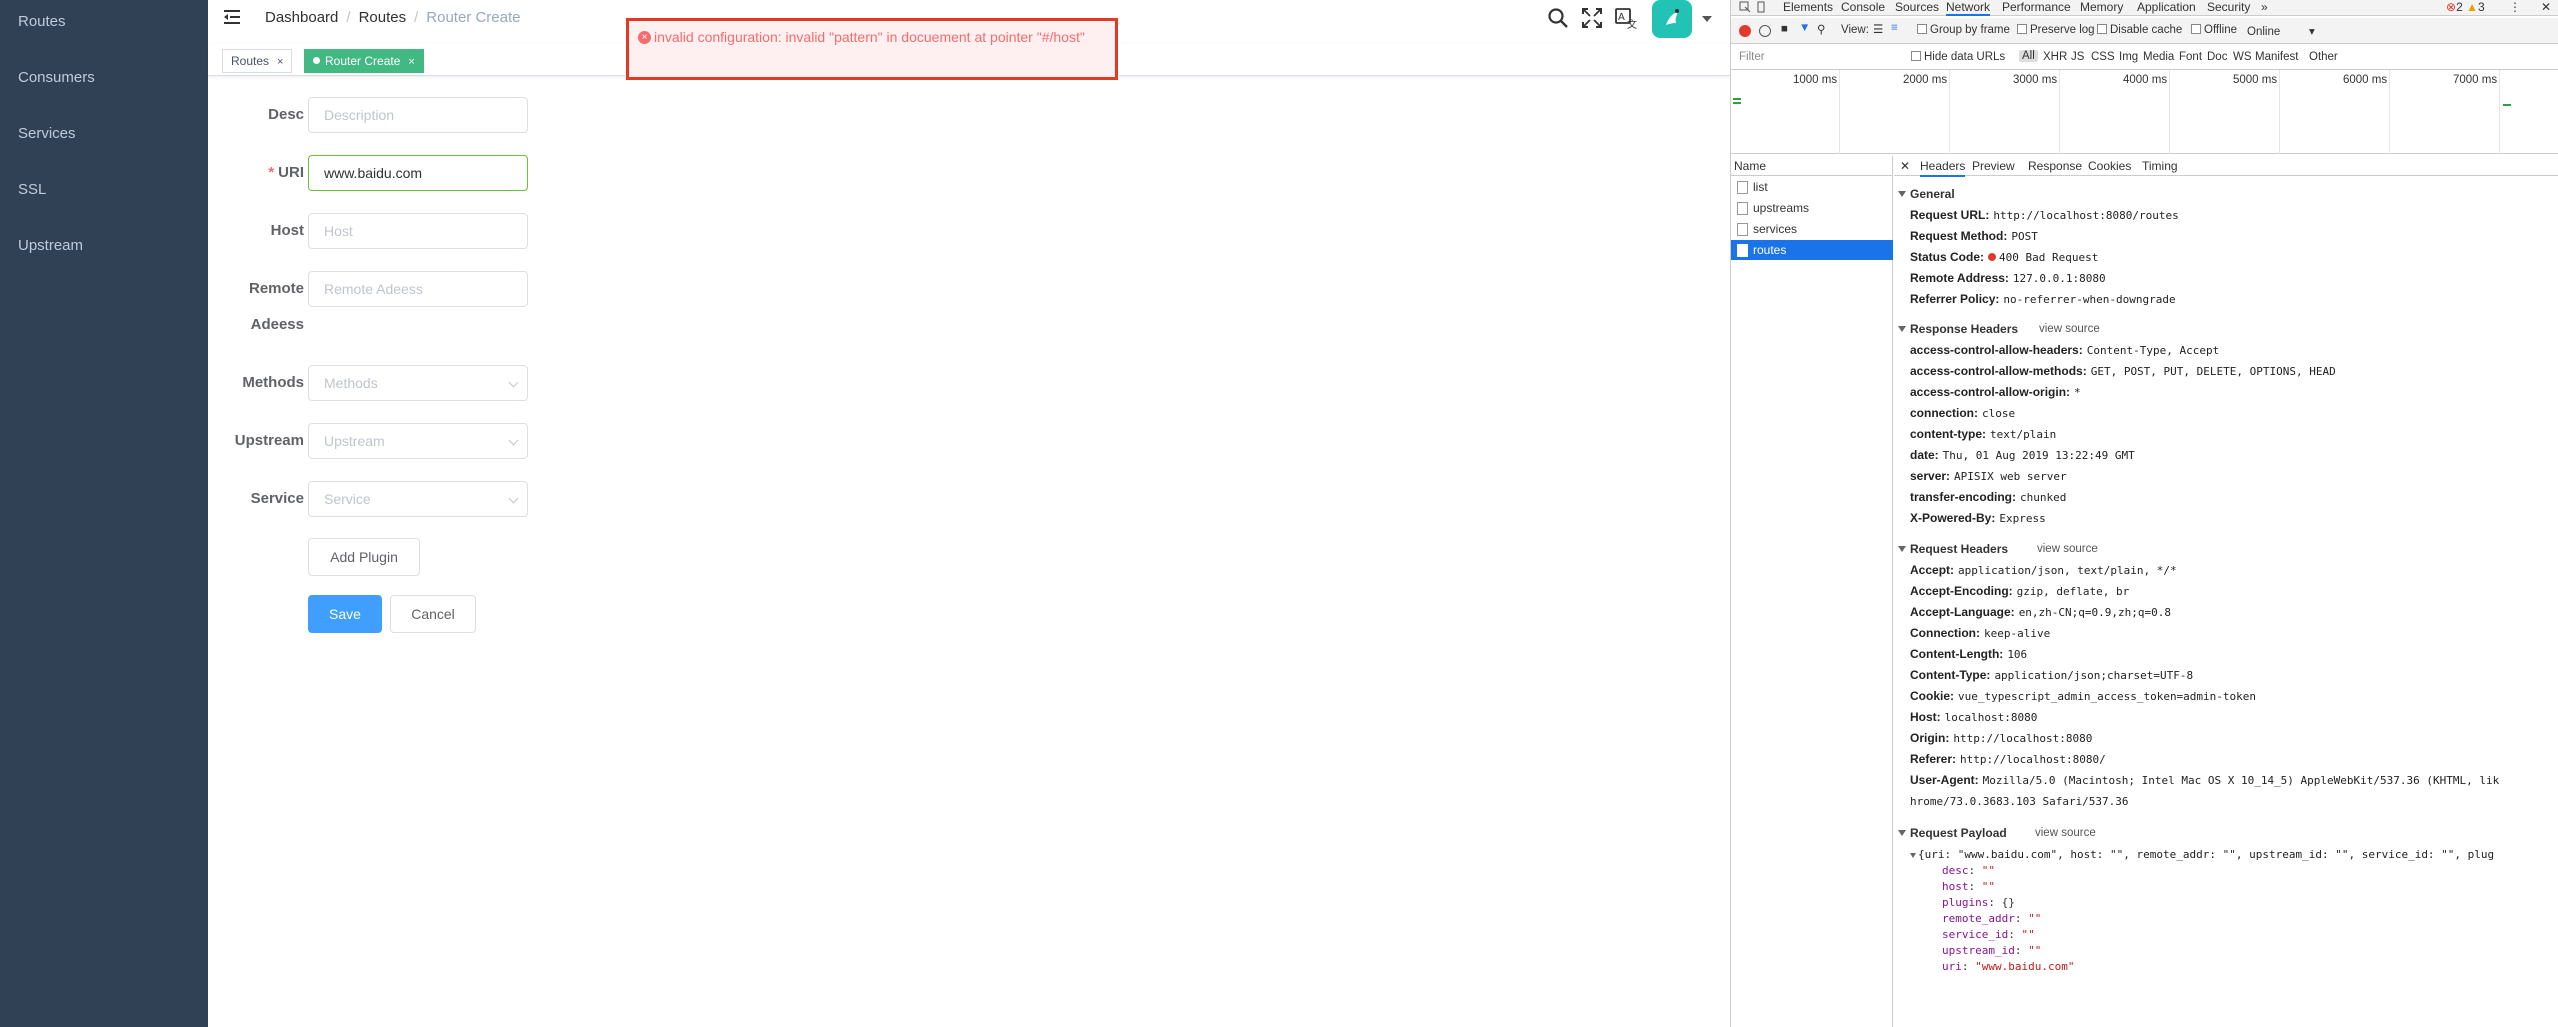 This screenshot has height=1027, width=2558. What do you see at coordinates (1672, 19) in the screenshot?
I see `avatar` at bounding box center [1672, 19].